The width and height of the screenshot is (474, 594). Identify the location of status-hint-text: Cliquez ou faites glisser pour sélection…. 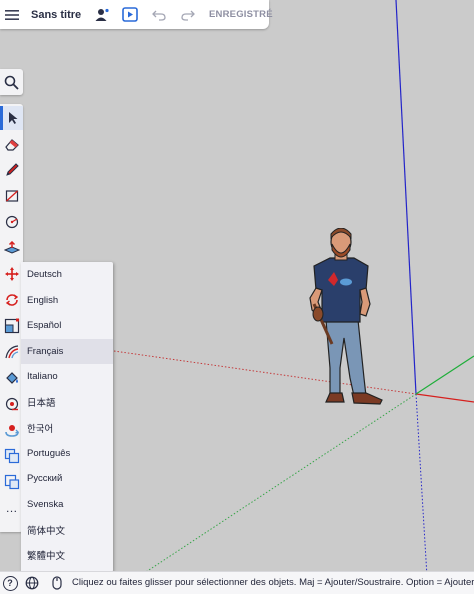
(273, 582).